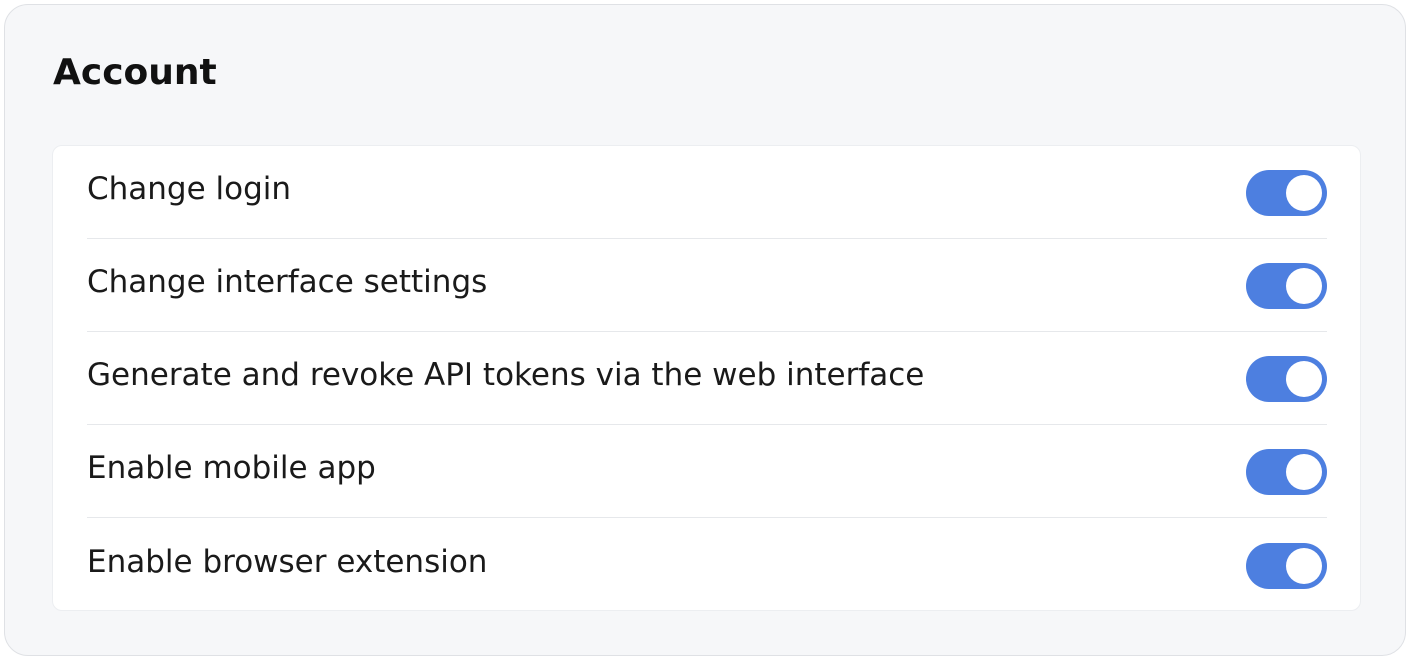  Describe the element at coordinates (135, 72) in the screenshot. I see `section-title: Account` at that location.